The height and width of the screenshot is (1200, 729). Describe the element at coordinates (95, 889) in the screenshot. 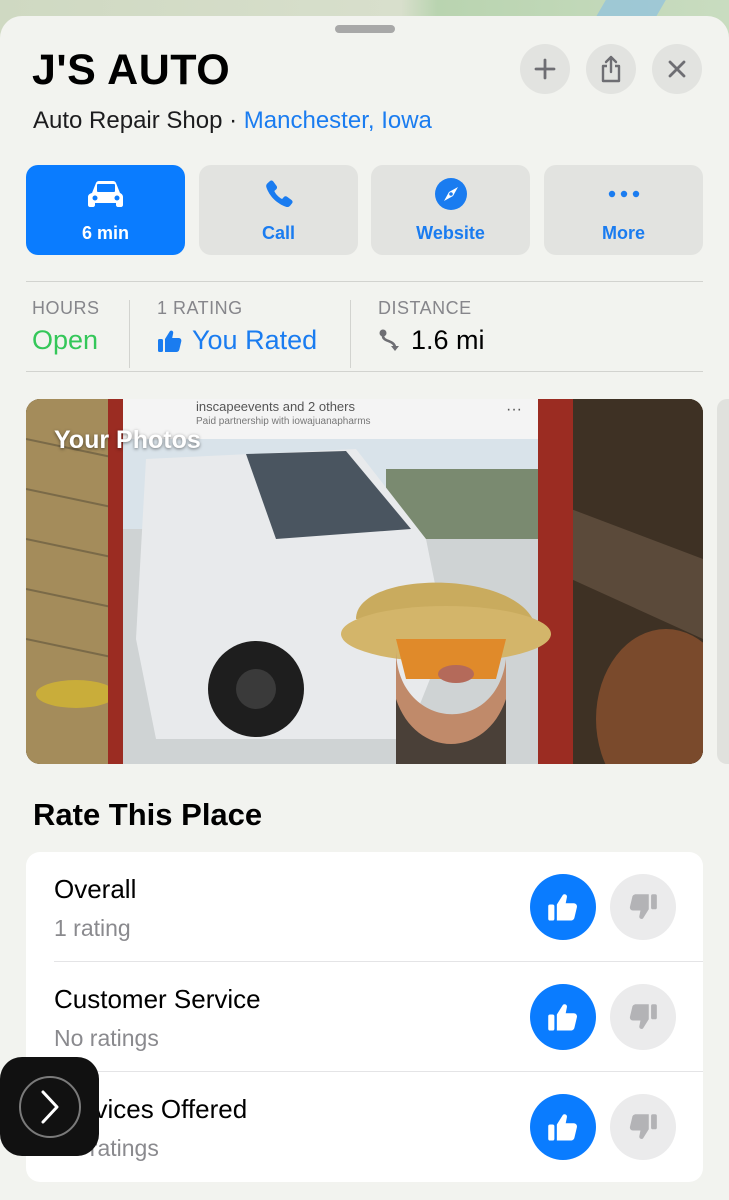

I see `rating-row-name: Overall` at that location.